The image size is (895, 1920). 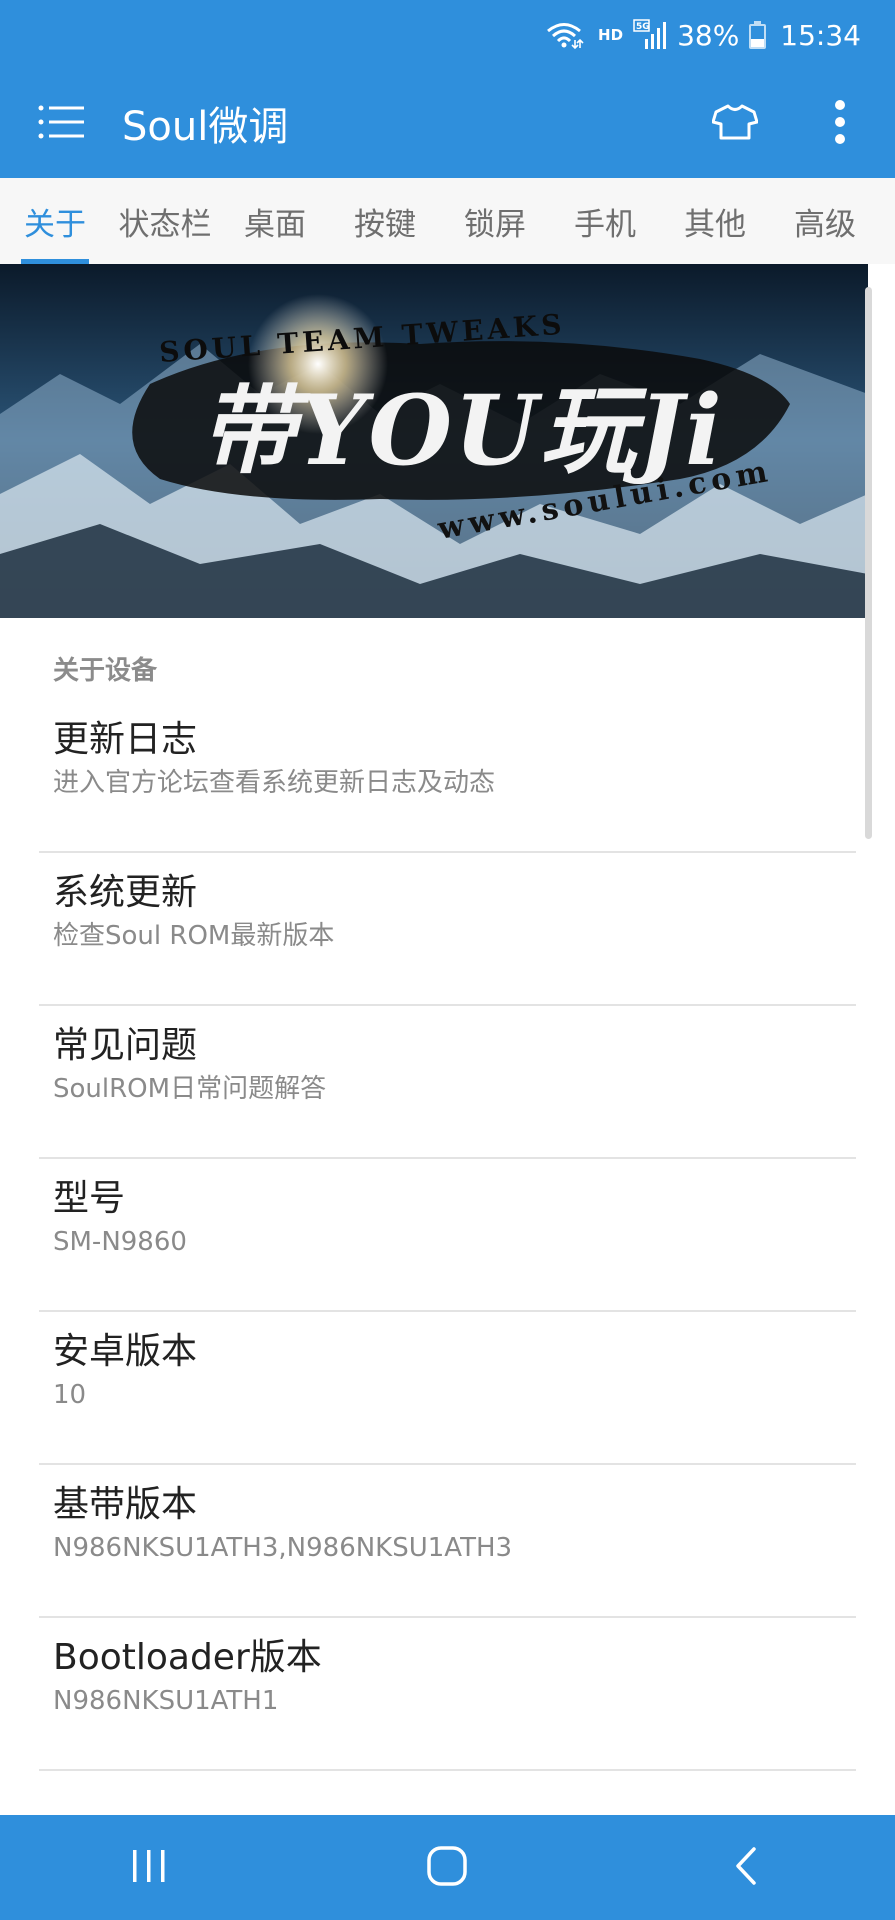 What do you see at coordinates (166, 1701) in the screenshot?
I see `item-subtitle: N986NKSU1ATH1` at bounding box center [166, 1701].